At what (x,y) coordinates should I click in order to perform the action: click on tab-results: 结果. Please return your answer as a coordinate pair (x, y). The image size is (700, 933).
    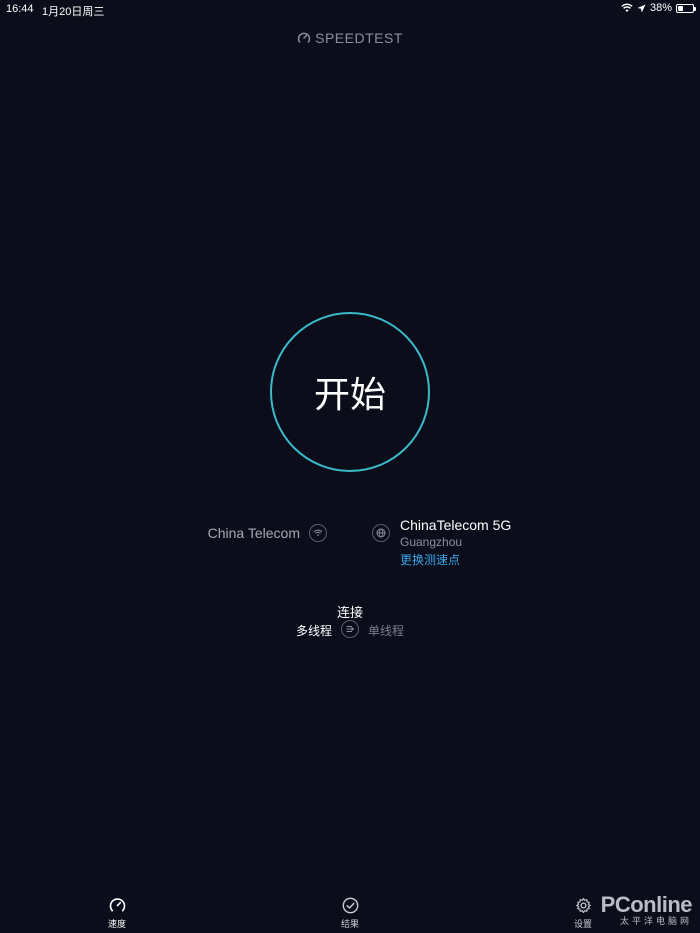
    Looking at the image, I should click on (350, 913).